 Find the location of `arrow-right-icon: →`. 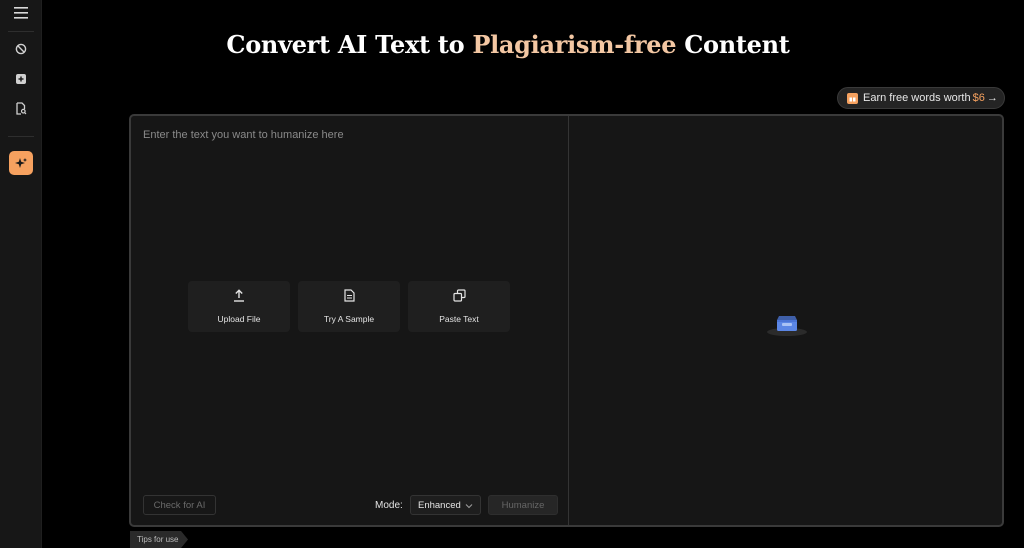

arrow-right-icon: → is located at coordinates (992, 98).